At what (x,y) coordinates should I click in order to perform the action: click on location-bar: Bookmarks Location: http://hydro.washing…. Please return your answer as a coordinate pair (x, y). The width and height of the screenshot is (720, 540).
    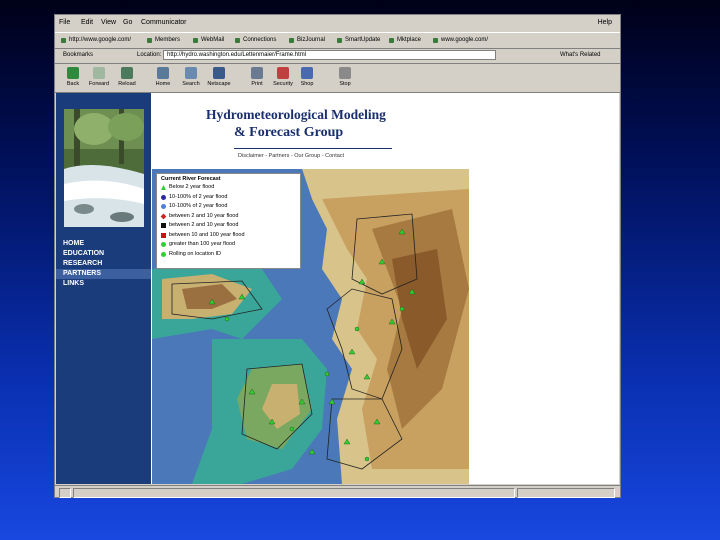
    Looking at the image, I should click on (337, 56).